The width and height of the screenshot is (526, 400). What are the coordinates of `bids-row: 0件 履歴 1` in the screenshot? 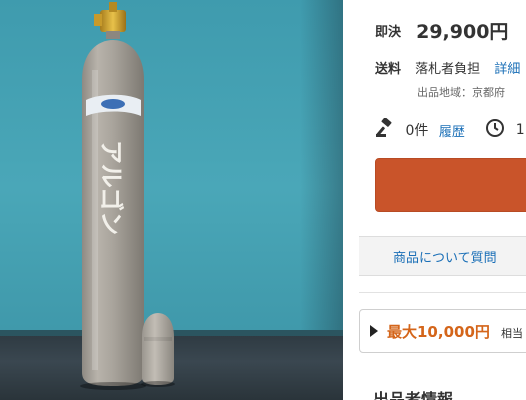 It's located at (450, 129).